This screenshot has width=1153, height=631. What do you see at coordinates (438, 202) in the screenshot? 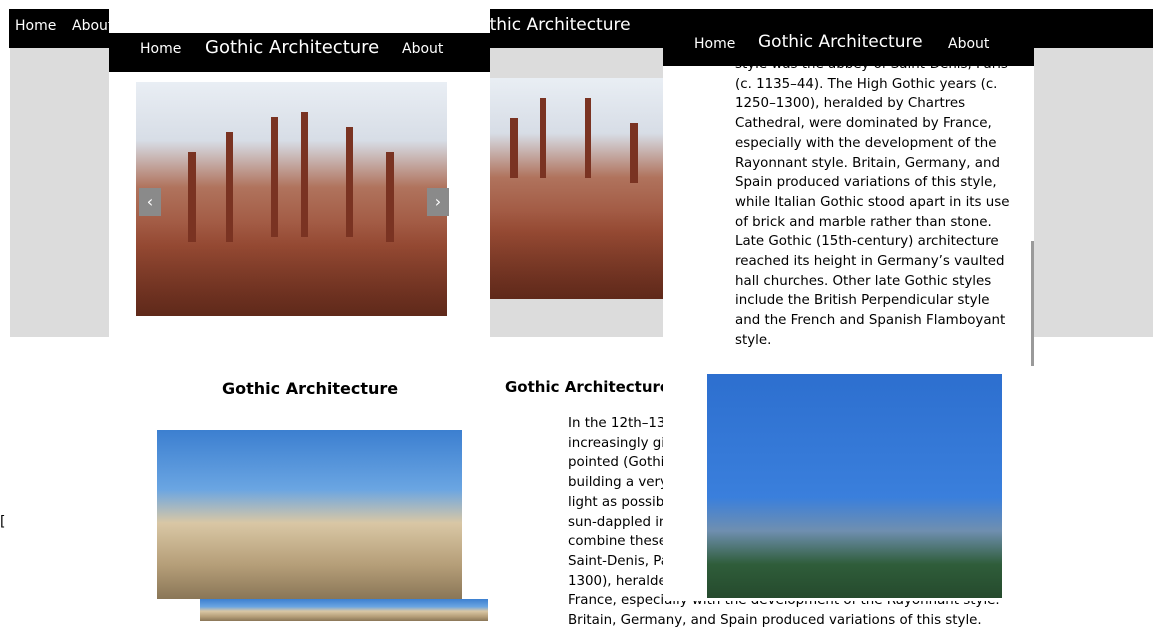
I see `carousel-next-button: ›` at bounding box center [438, 202].